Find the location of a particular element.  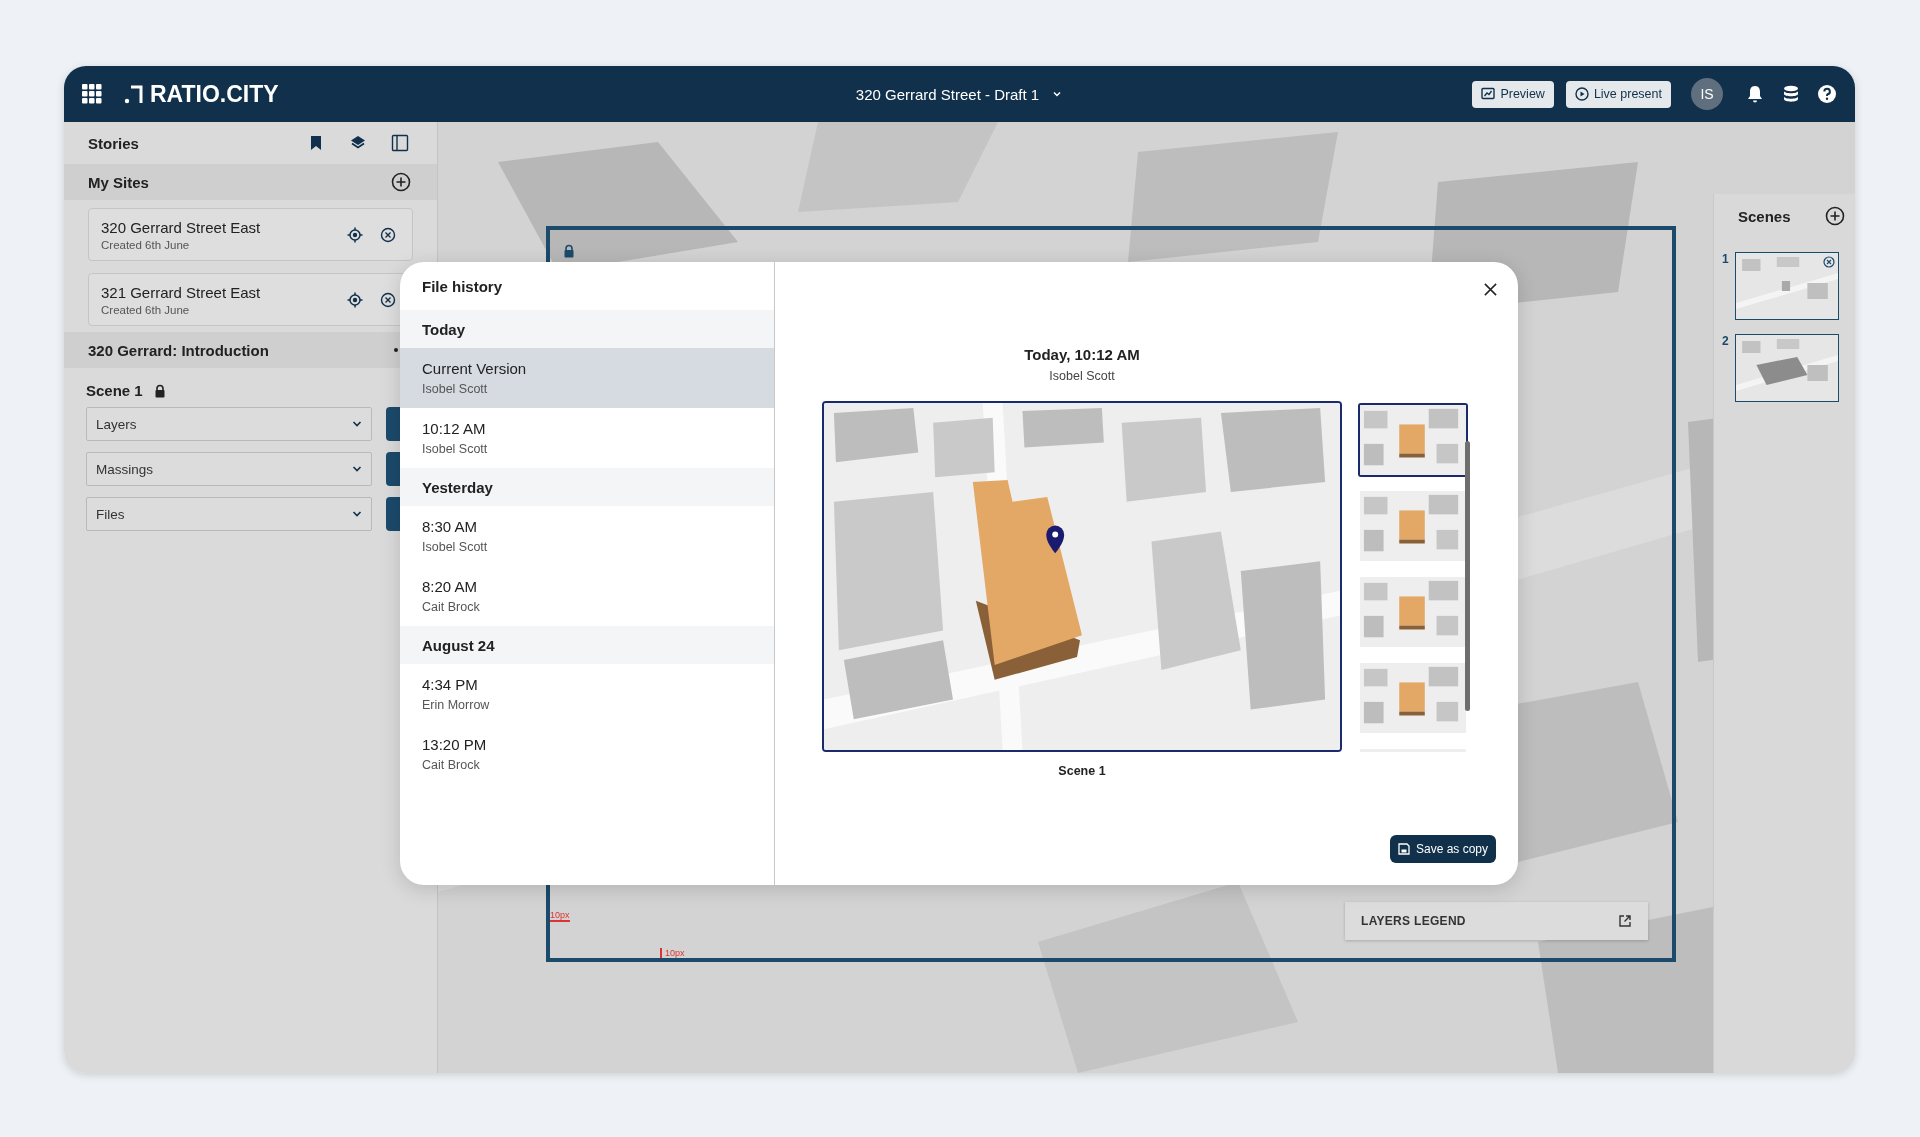

story-title: 320 Gerrard: Introduction is located at coordinates (178, 350).